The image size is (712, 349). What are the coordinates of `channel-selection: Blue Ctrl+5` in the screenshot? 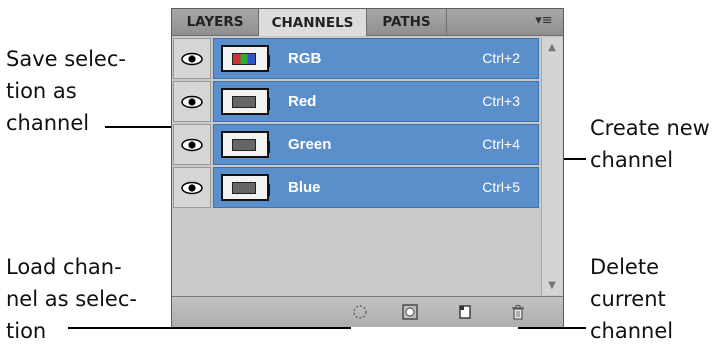 It's located at (376, 187).